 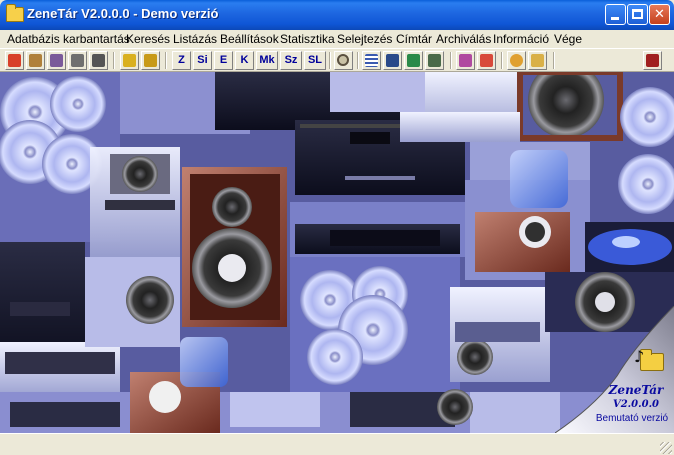 I want to click on filter-si-label: Si, so click(x=202, y=60).